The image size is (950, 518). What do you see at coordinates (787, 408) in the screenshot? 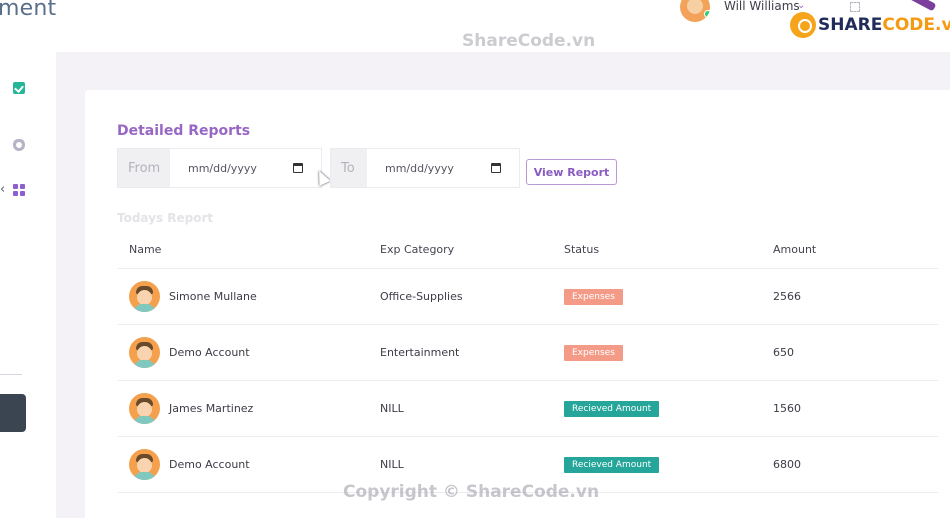
I see `row-amount: 1560` at bounding box center [787, 408].